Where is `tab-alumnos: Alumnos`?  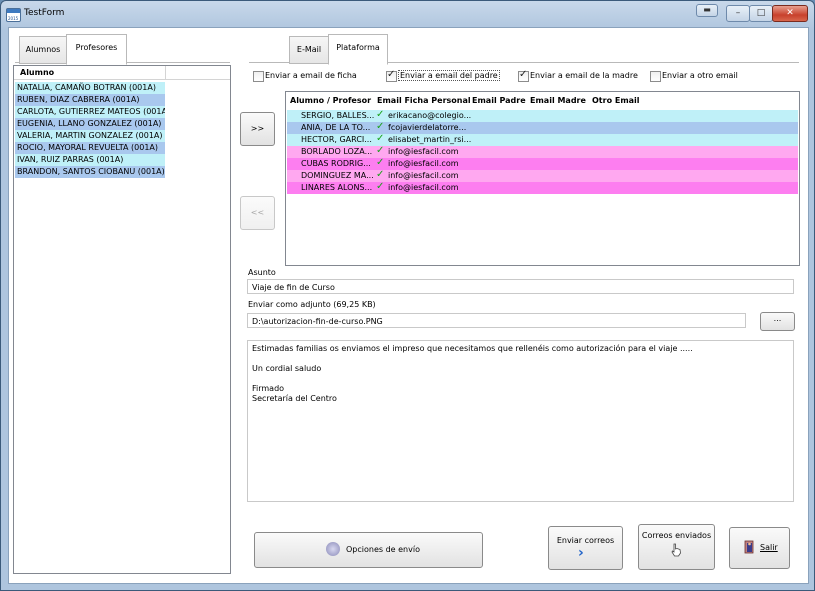 tab-alumnos: Alumnos is located at coordinates (43, 50).